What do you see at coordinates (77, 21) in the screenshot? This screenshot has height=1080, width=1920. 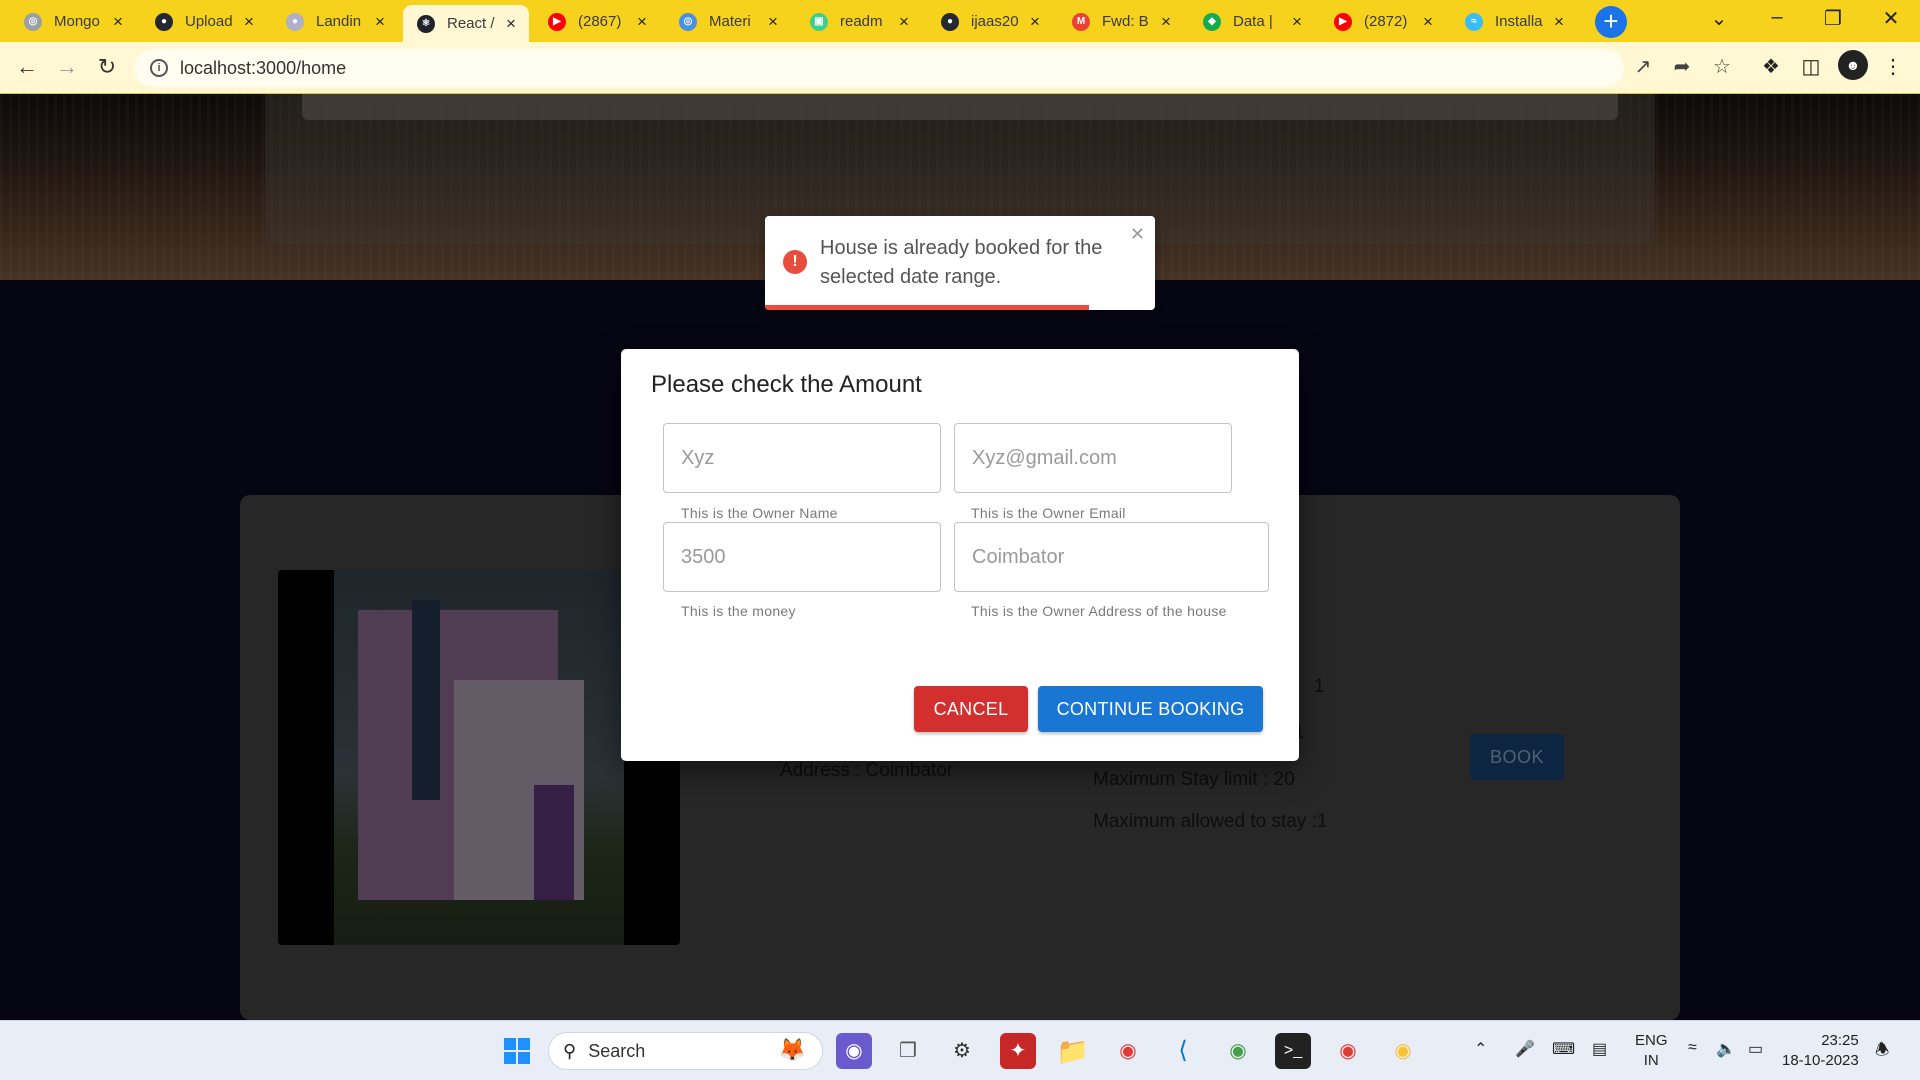 I see `tab-title: Mongo` at bounding box center [77, 21].